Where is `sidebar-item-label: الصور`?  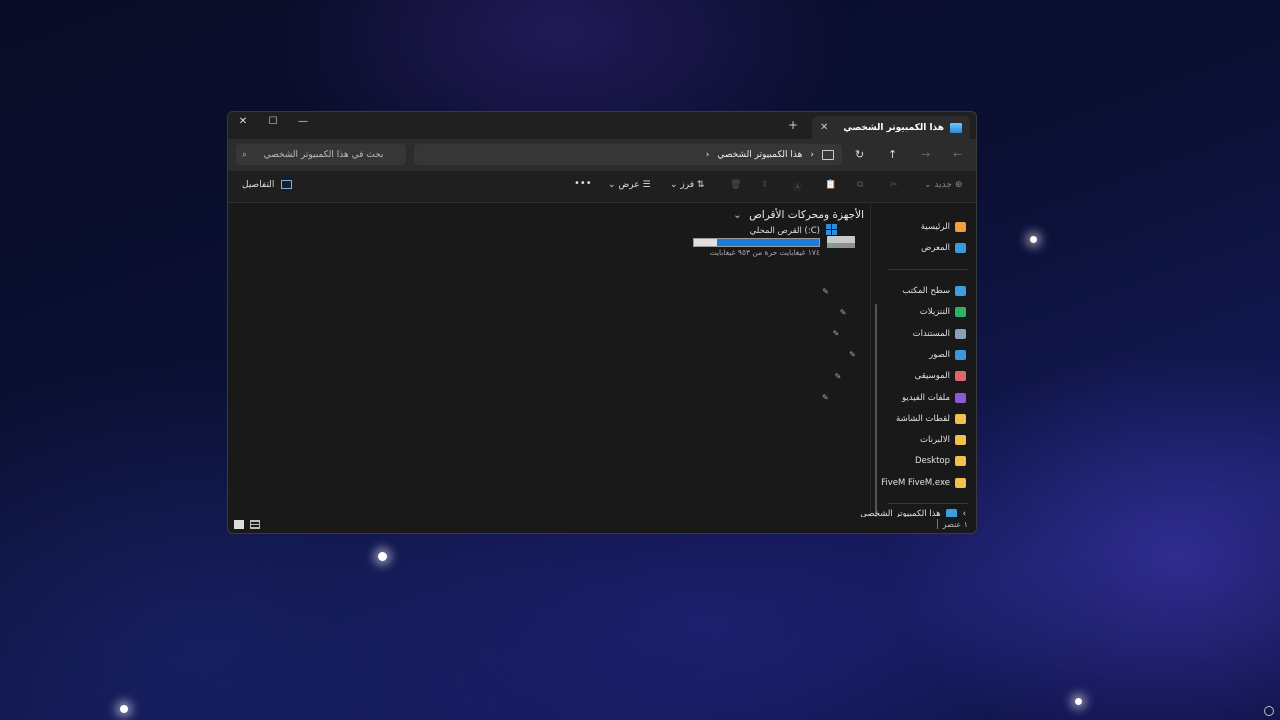 sidebar-item-label: الصور is located at coordinates (939, 354).